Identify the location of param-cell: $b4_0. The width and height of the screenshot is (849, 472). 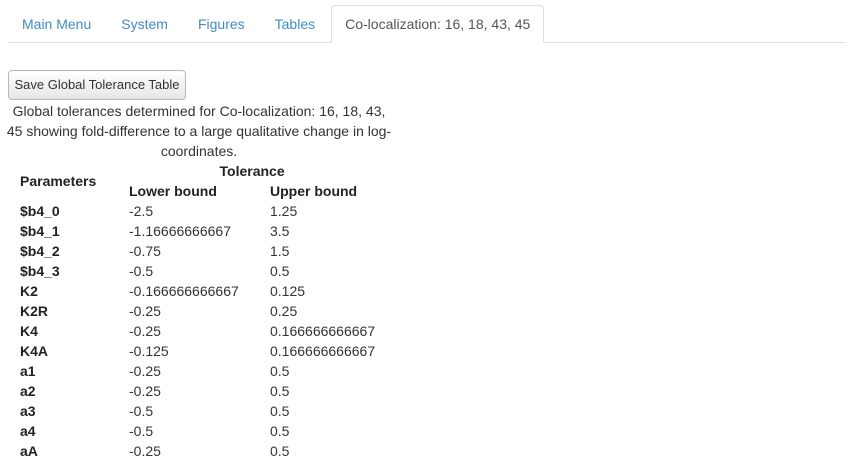
(40, 211).